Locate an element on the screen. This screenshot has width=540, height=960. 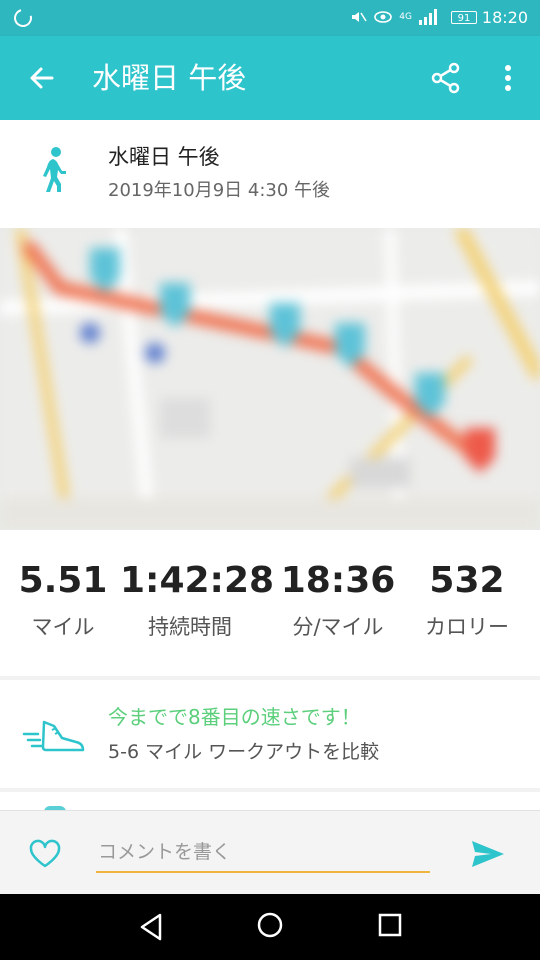
comment-bar is located at coordinates (270, 852).